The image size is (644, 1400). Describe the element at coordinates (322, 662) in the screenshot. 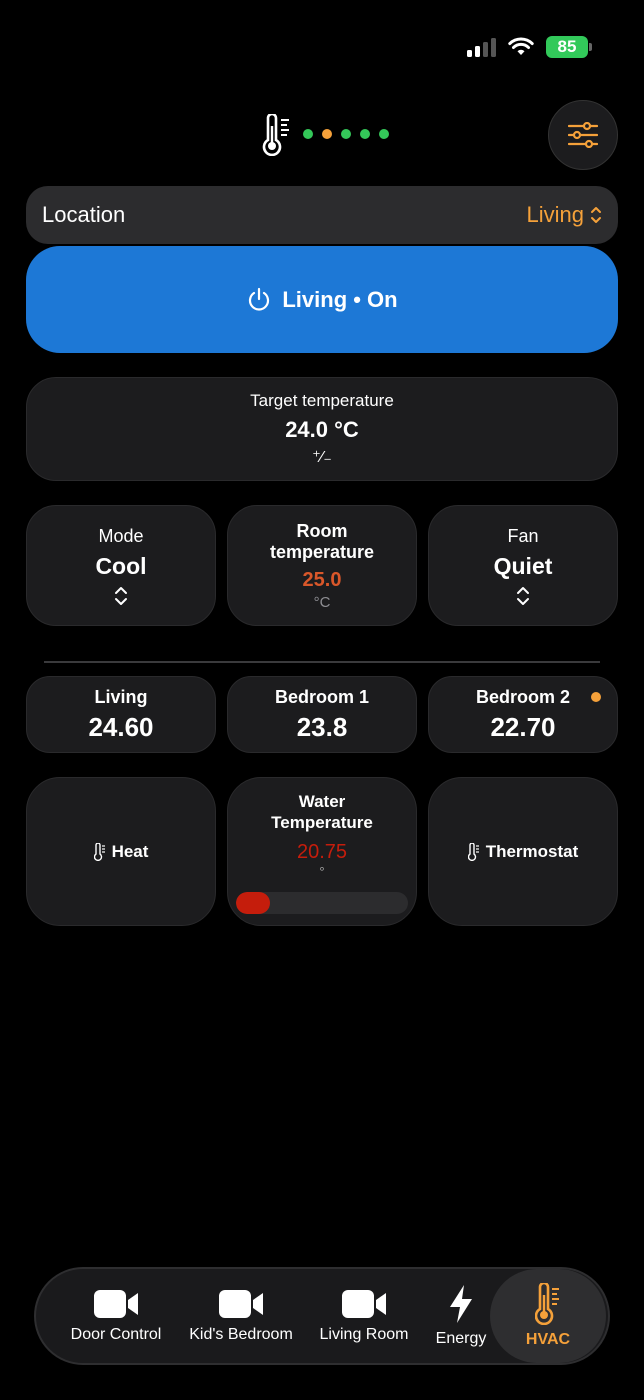

I see `divider` at that location.